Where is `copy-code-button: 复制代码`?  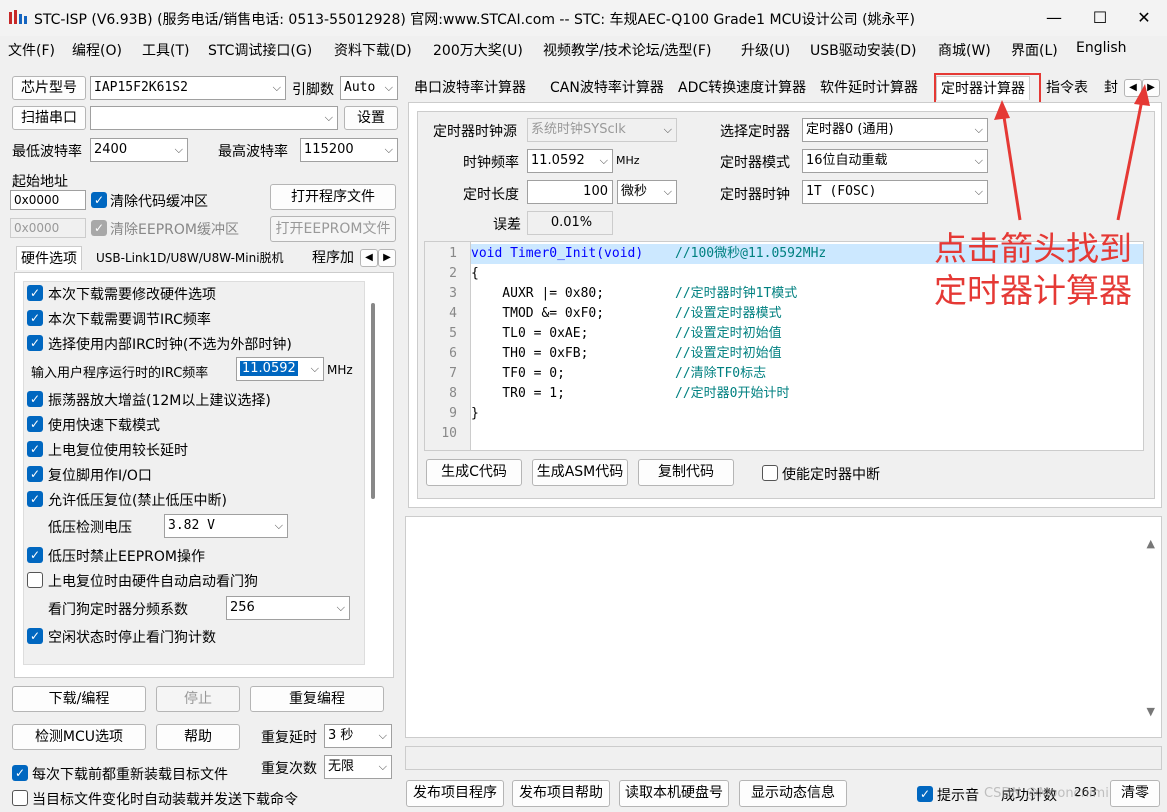 copy-code-button: 复制代码 is located at coordinates (686, 472).